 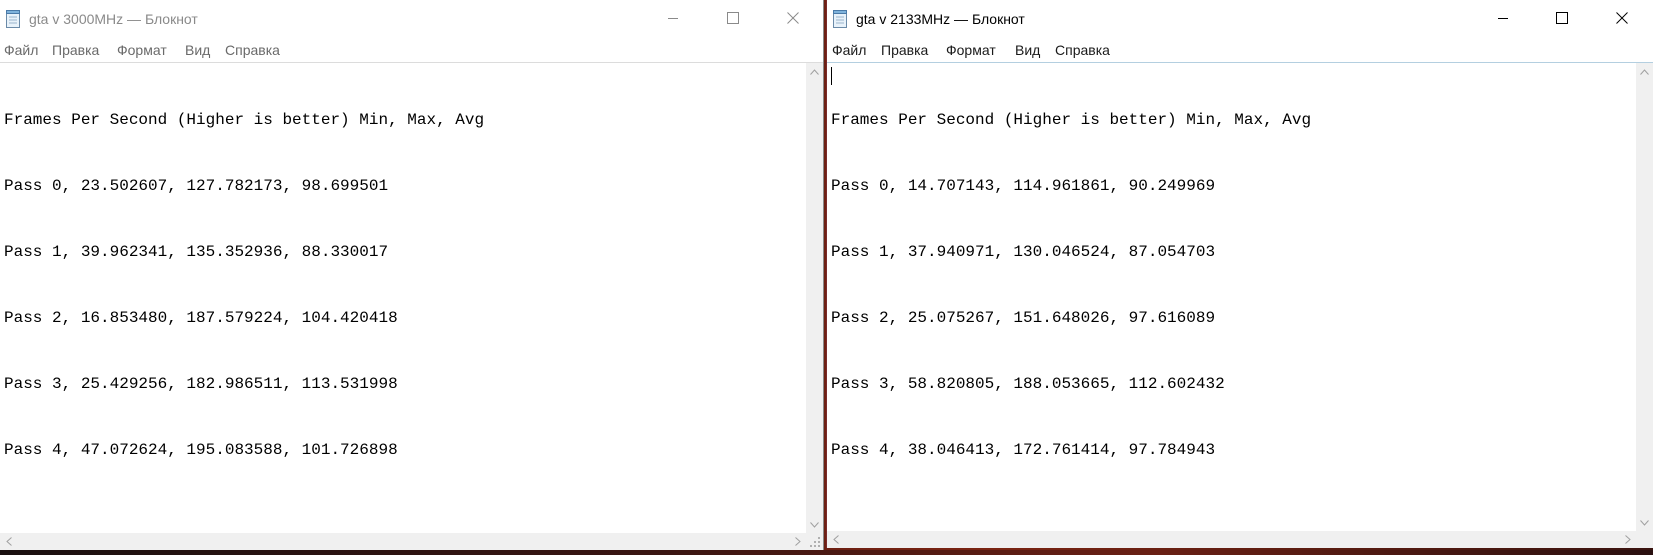 I want to click on text-line: Pass 0, 14.707143, 114.961861, 90.249969, so click(x=1023, y=186).